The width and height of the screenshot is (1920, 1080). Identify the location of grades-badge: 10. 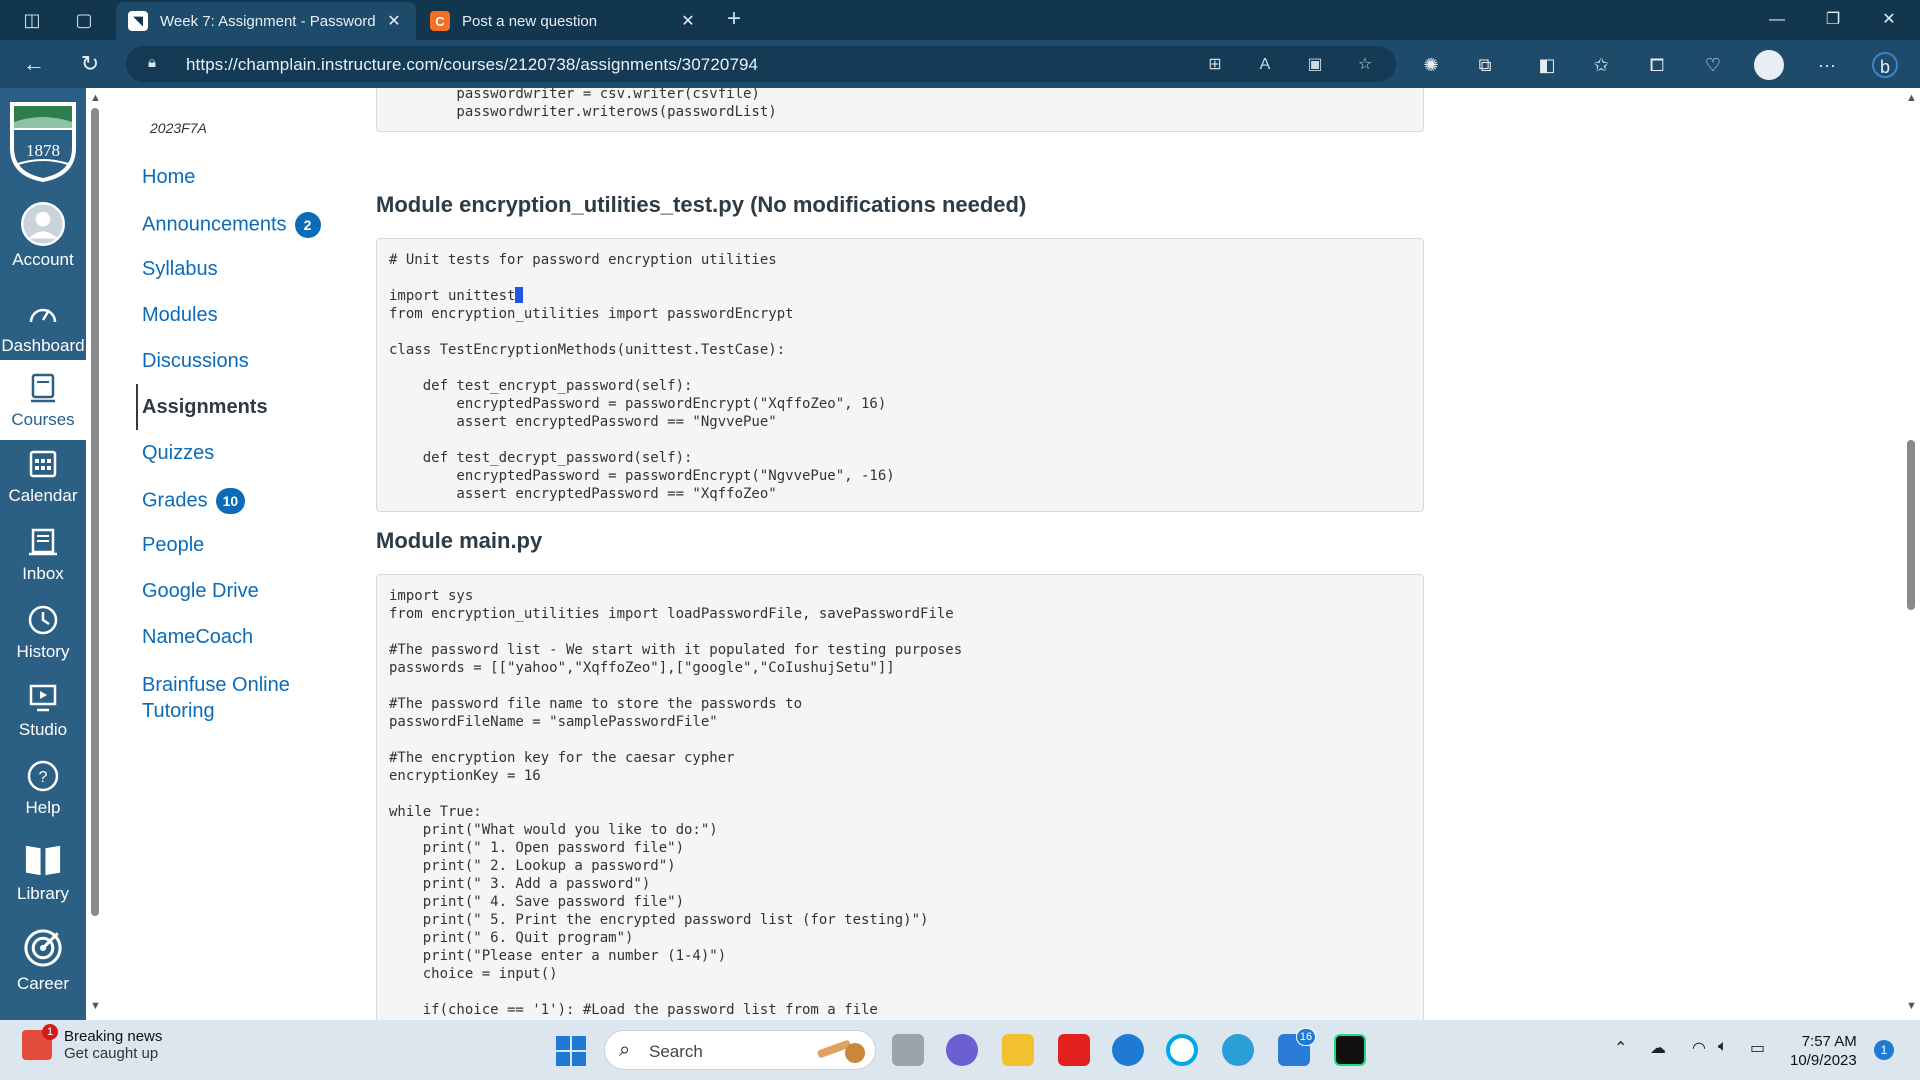
(230, 501).